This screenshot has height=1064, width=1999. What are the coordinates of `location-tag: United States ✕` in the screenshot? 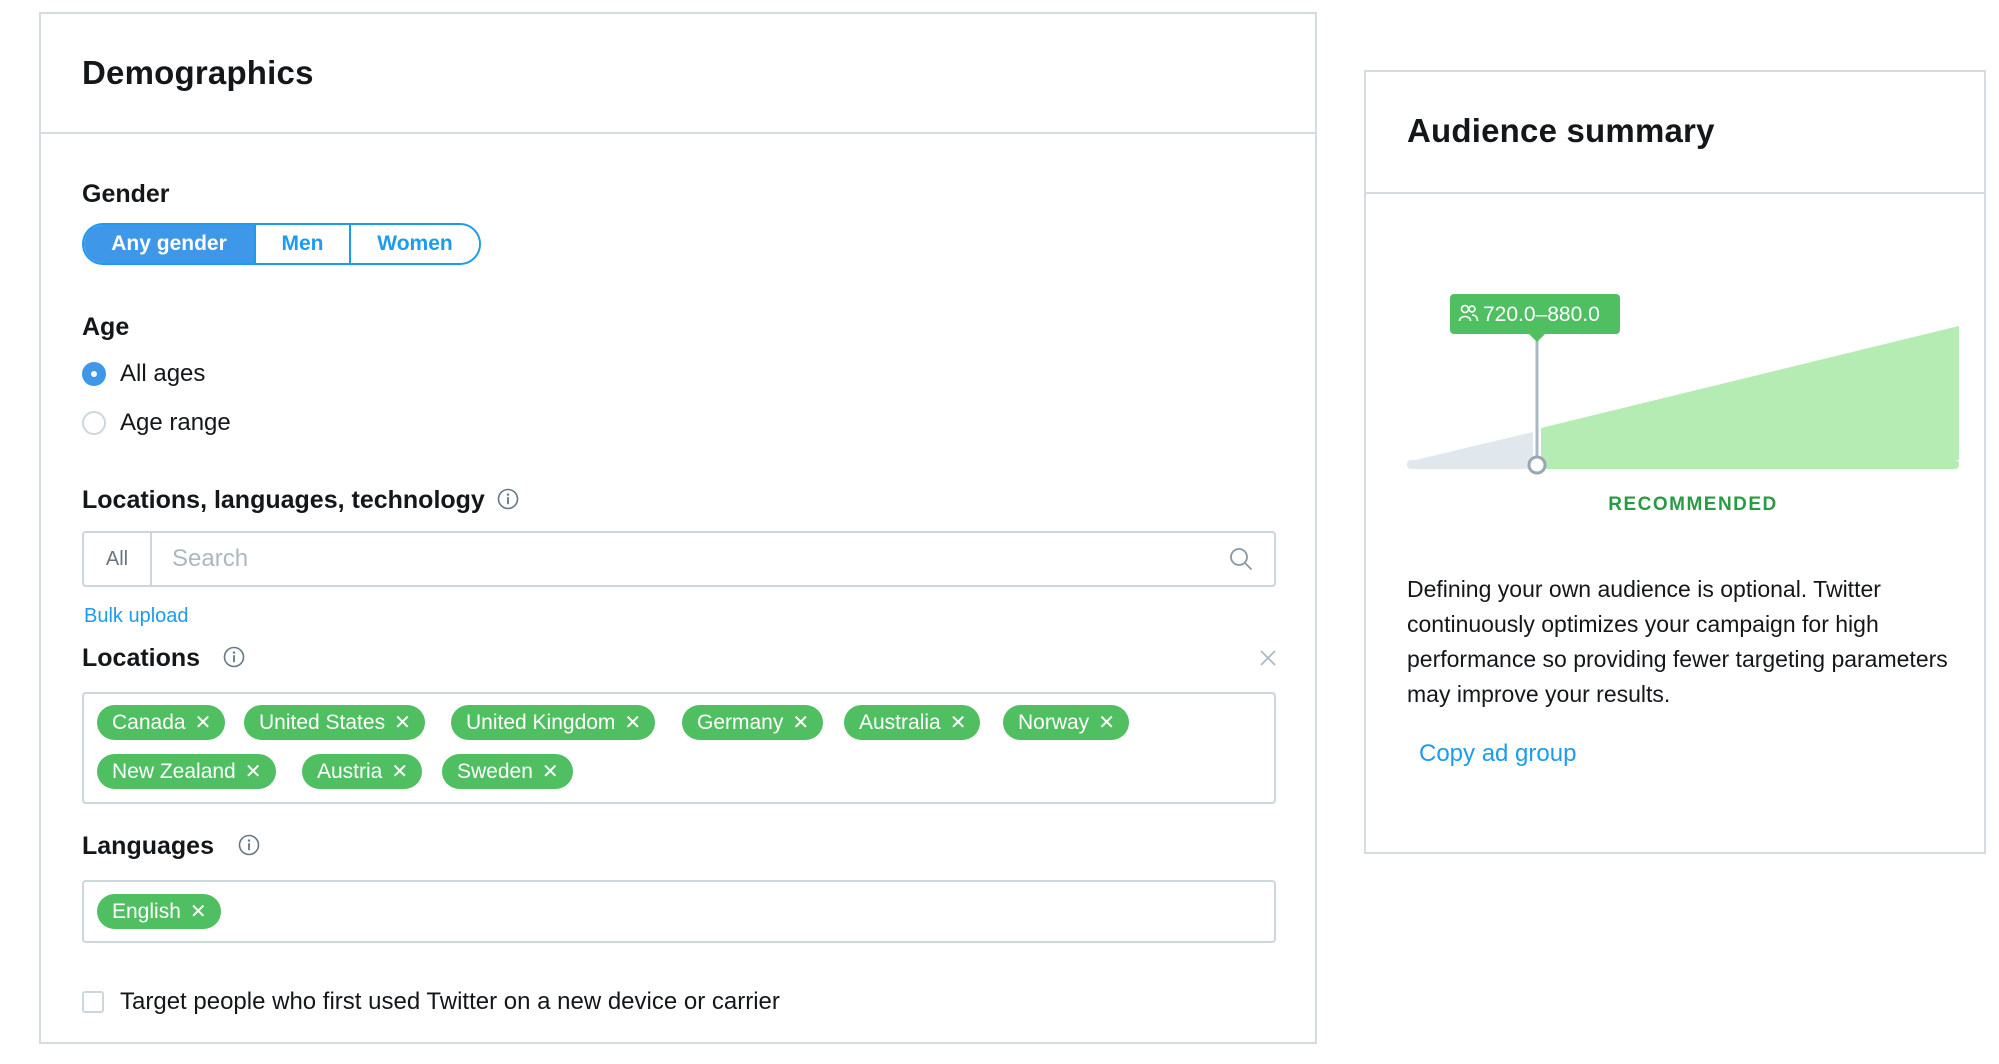 It's located at (334, 722).